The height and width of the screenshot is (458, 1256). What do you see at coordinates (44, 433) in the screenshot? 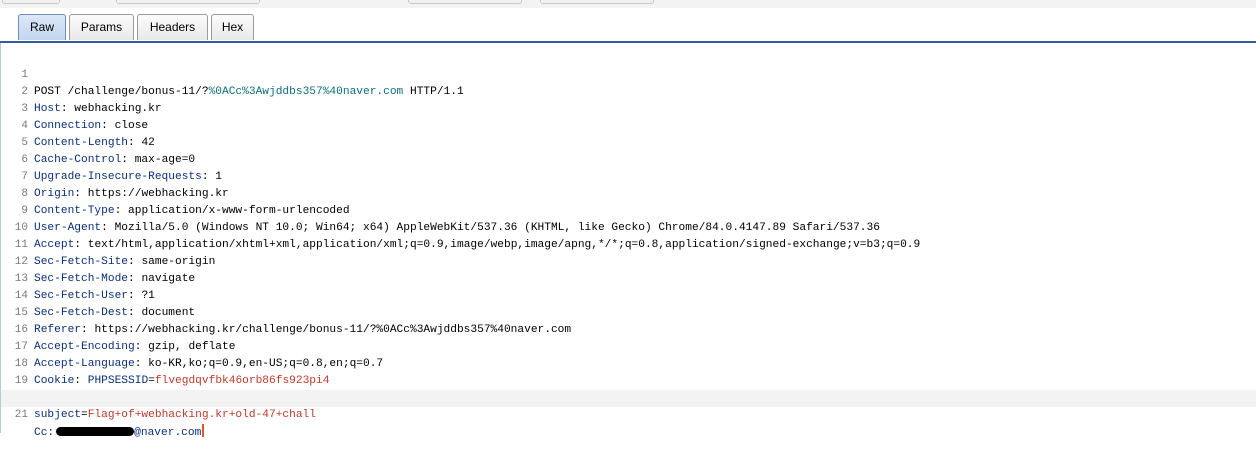
I see `cc-label: Cc:` at bounding box center [44, 433].